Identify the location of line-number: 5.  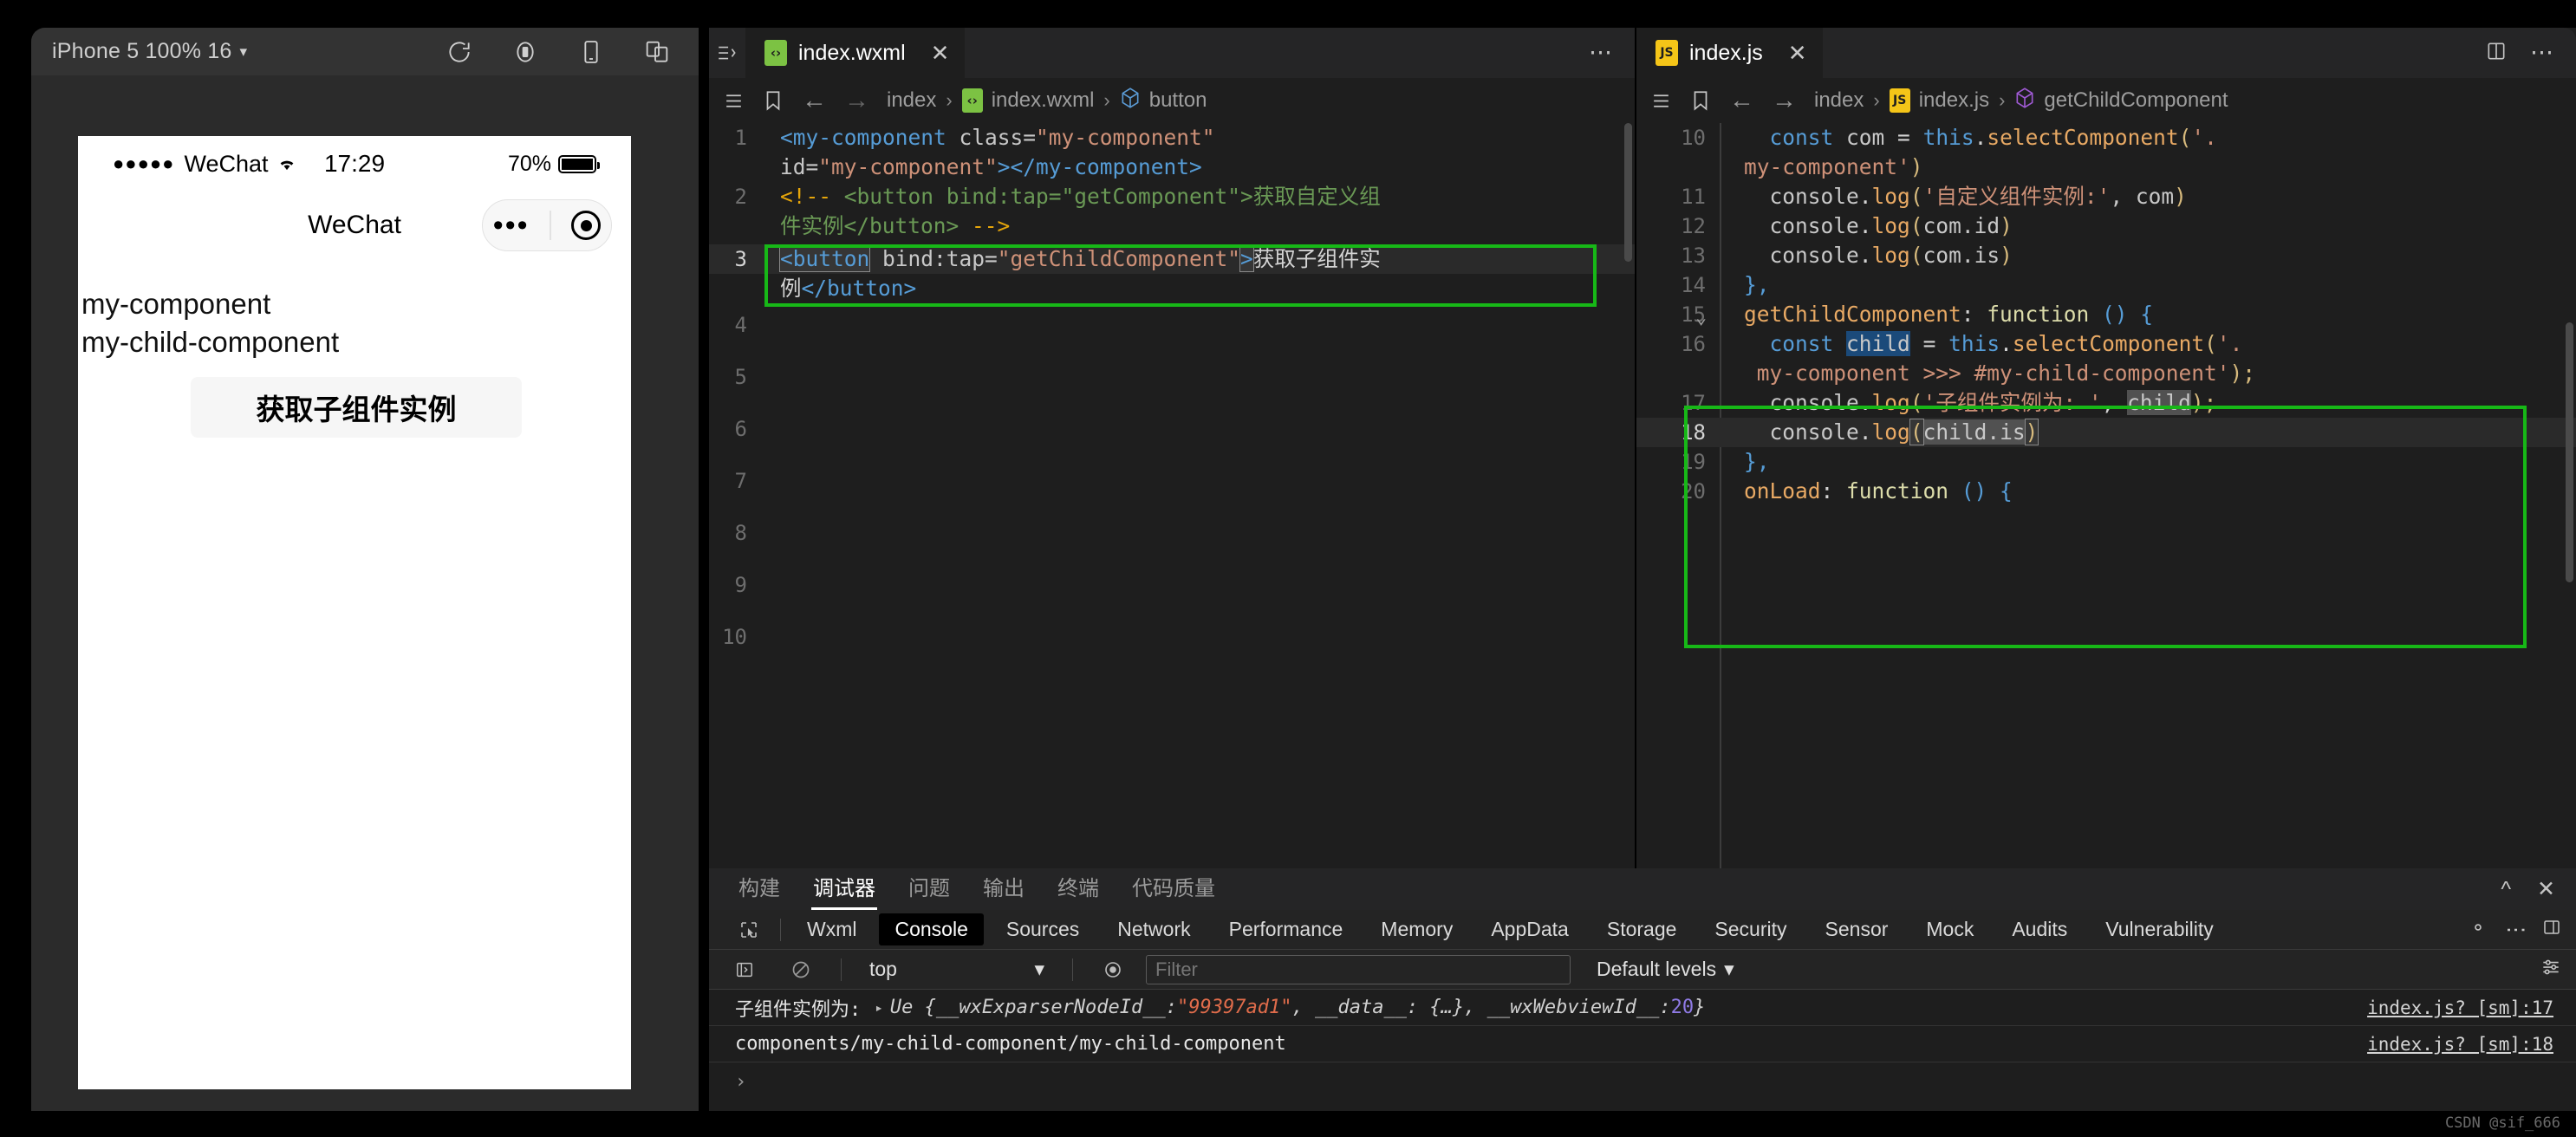
(740, 377).